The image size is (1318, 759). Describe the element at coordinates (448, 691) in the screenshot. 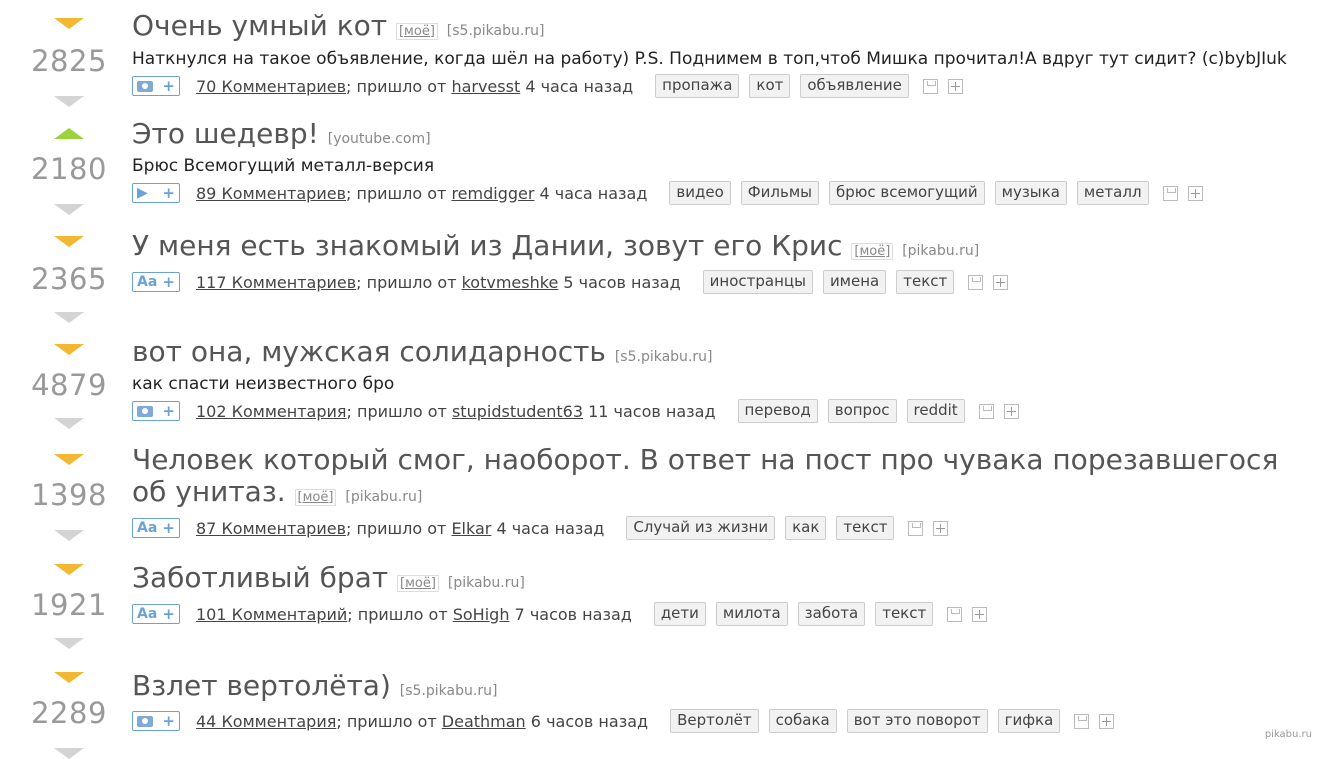

I see `post-source: [s5.pikabu.ru]` at that location.